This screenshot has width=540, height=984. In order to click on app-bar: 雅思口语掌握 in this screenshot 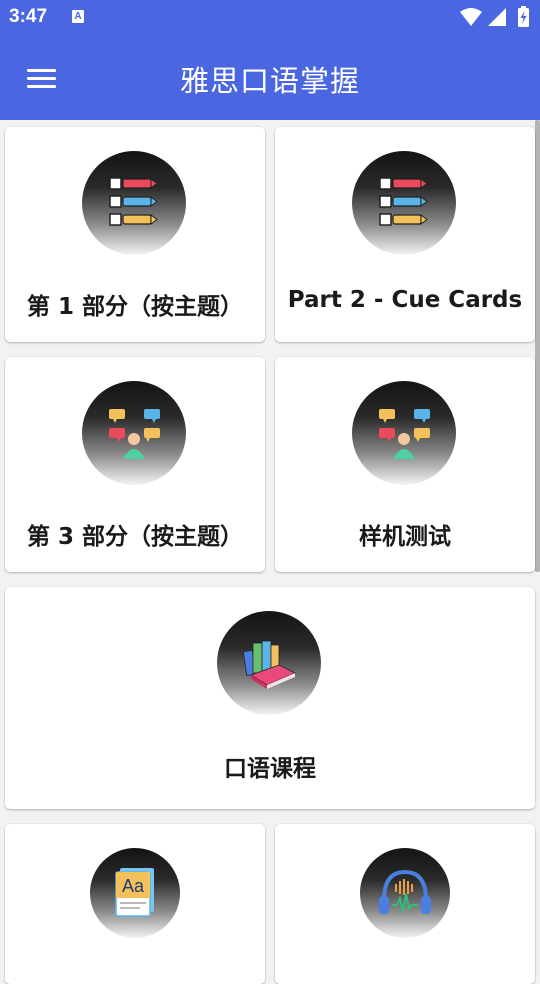, I will do `click(270, 78)`.